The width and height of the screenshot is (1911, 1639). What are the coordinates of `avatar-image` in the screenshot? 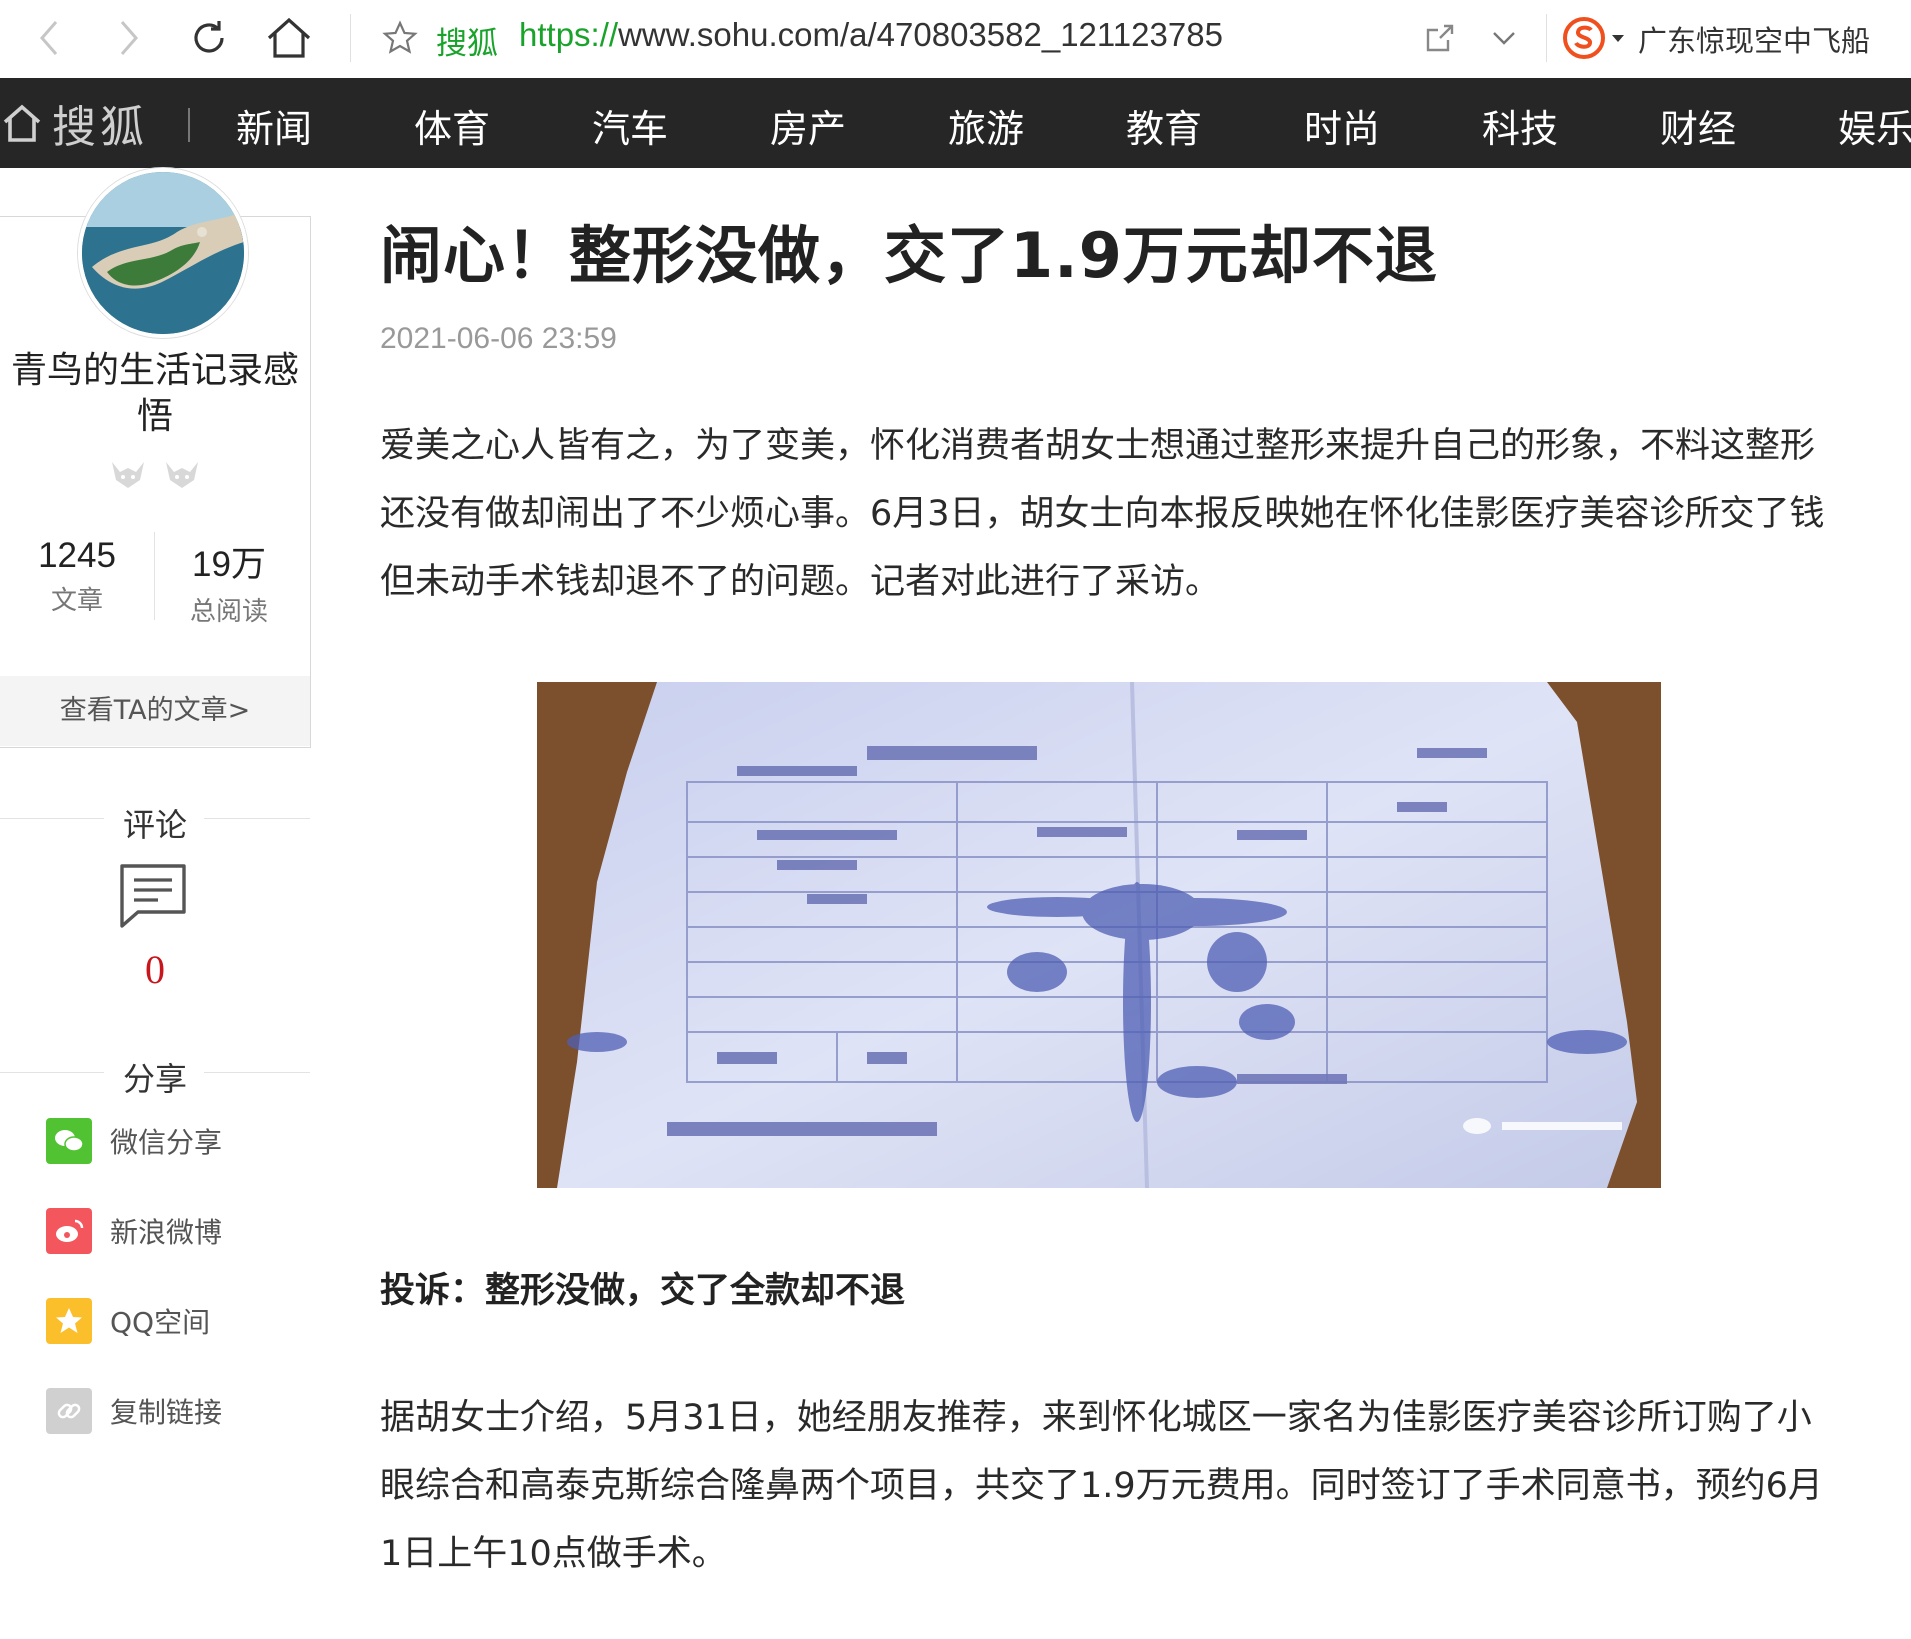 It's located at (163, 253).